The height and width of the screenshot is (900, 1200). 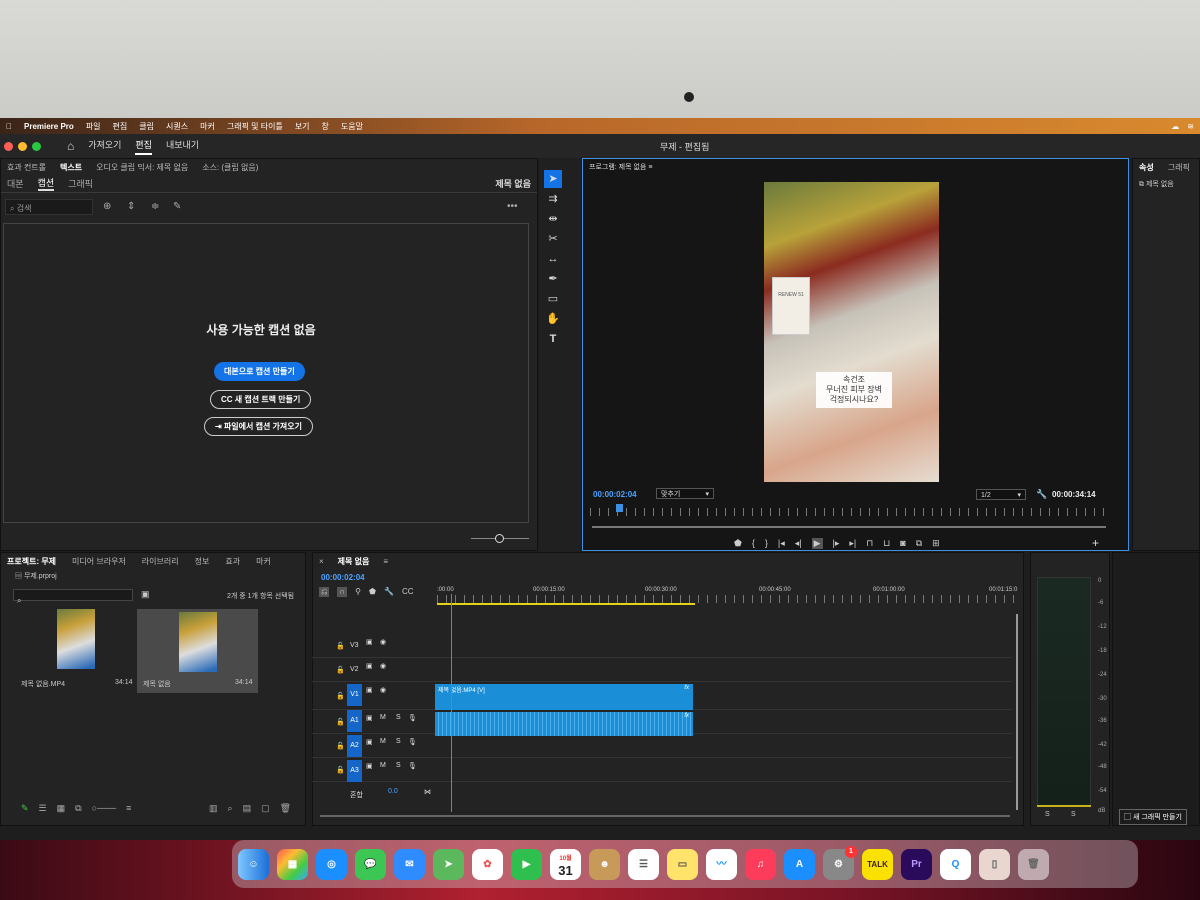 What do you see at coordinates (662, 770) in the screenshot?
I see `track-a3: 🔓 ▣ M S 🎙` at bounding box center [662, 770].